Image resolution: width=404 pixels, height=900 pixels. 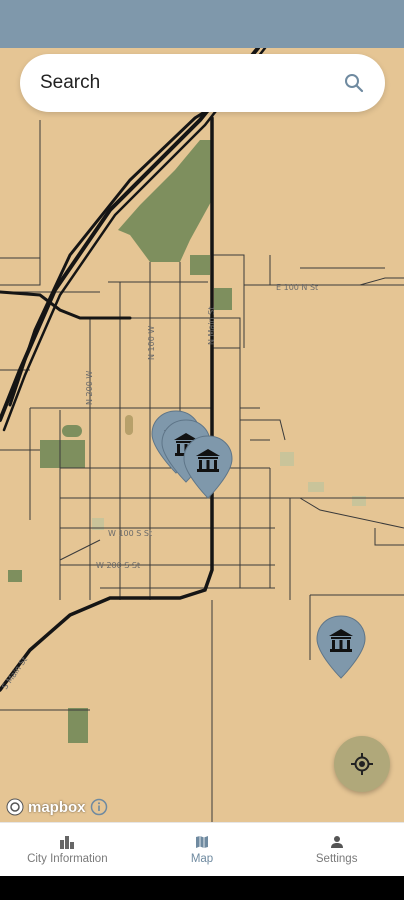 What do you see at coordinates (211, 326) in the screenshot?
I see `street-label-nmain: N Main St` at bounding box center [211, 326].